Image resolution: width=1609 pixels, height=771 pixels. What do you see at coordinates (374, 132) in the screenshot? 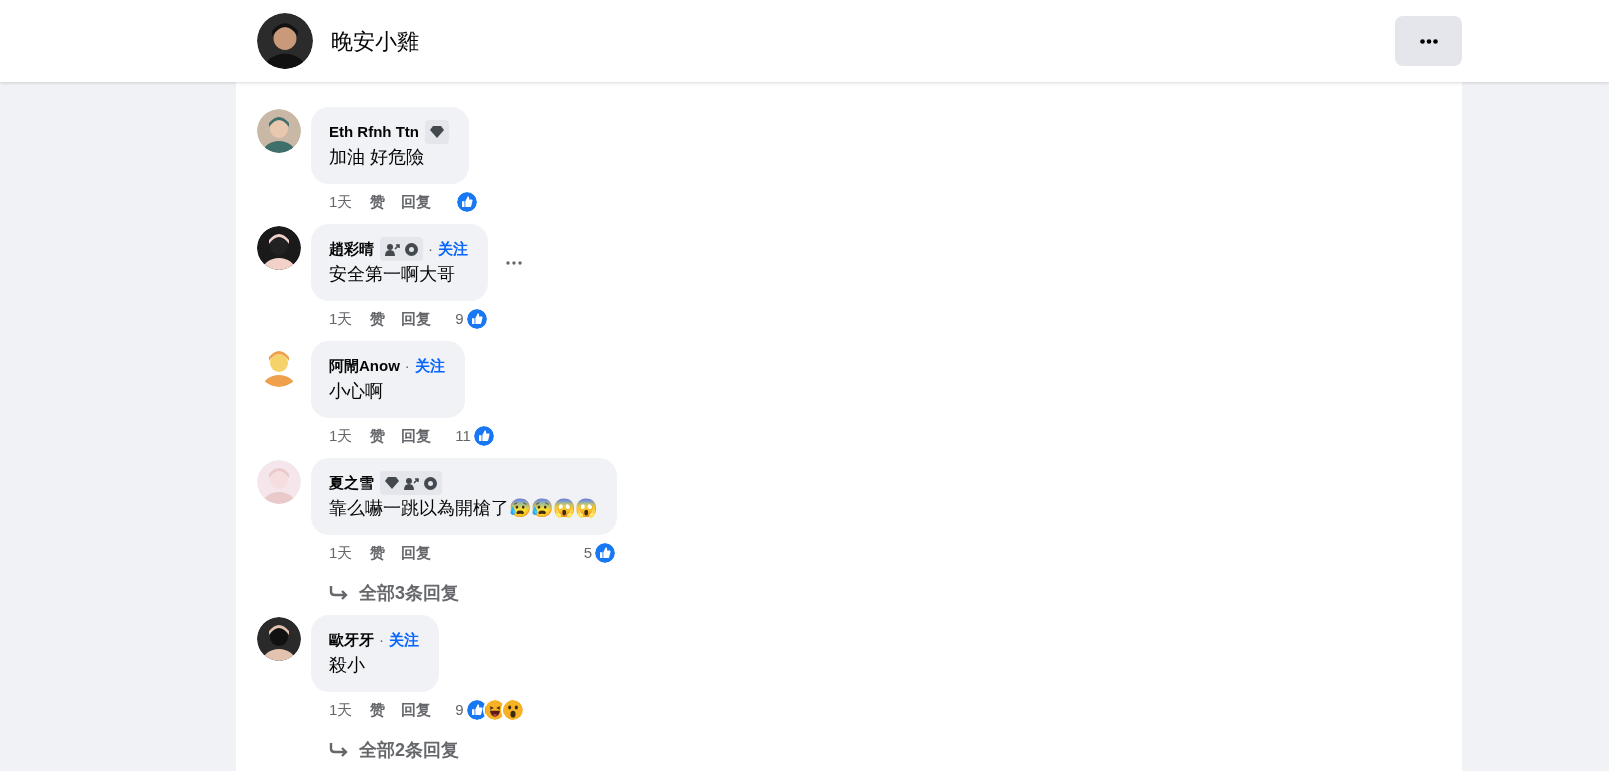
I see `commenter-name: Eth Rfnh Ttn` at bounding box center [374, 132].